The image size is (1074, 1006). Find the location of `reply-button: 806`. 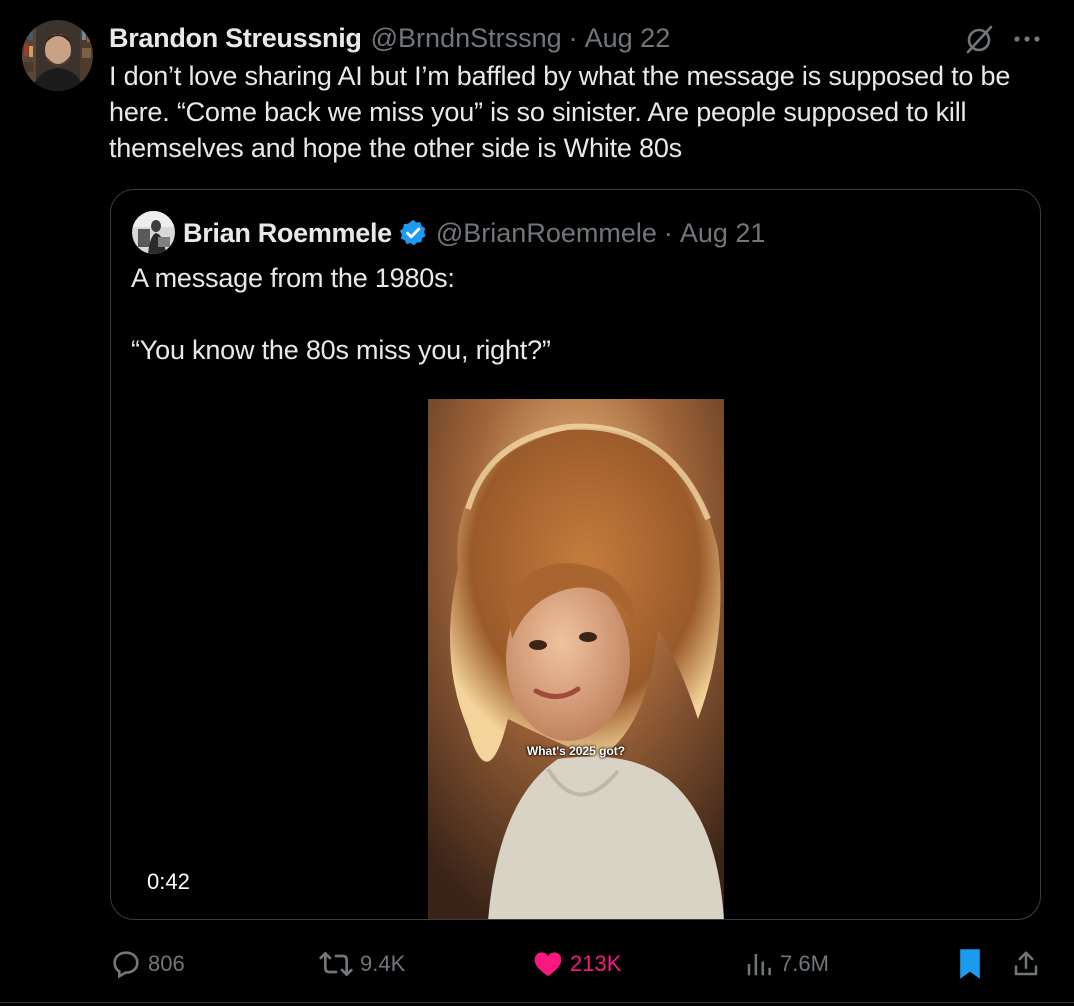

reply-button: 806 is located at coordinates (147, 964).